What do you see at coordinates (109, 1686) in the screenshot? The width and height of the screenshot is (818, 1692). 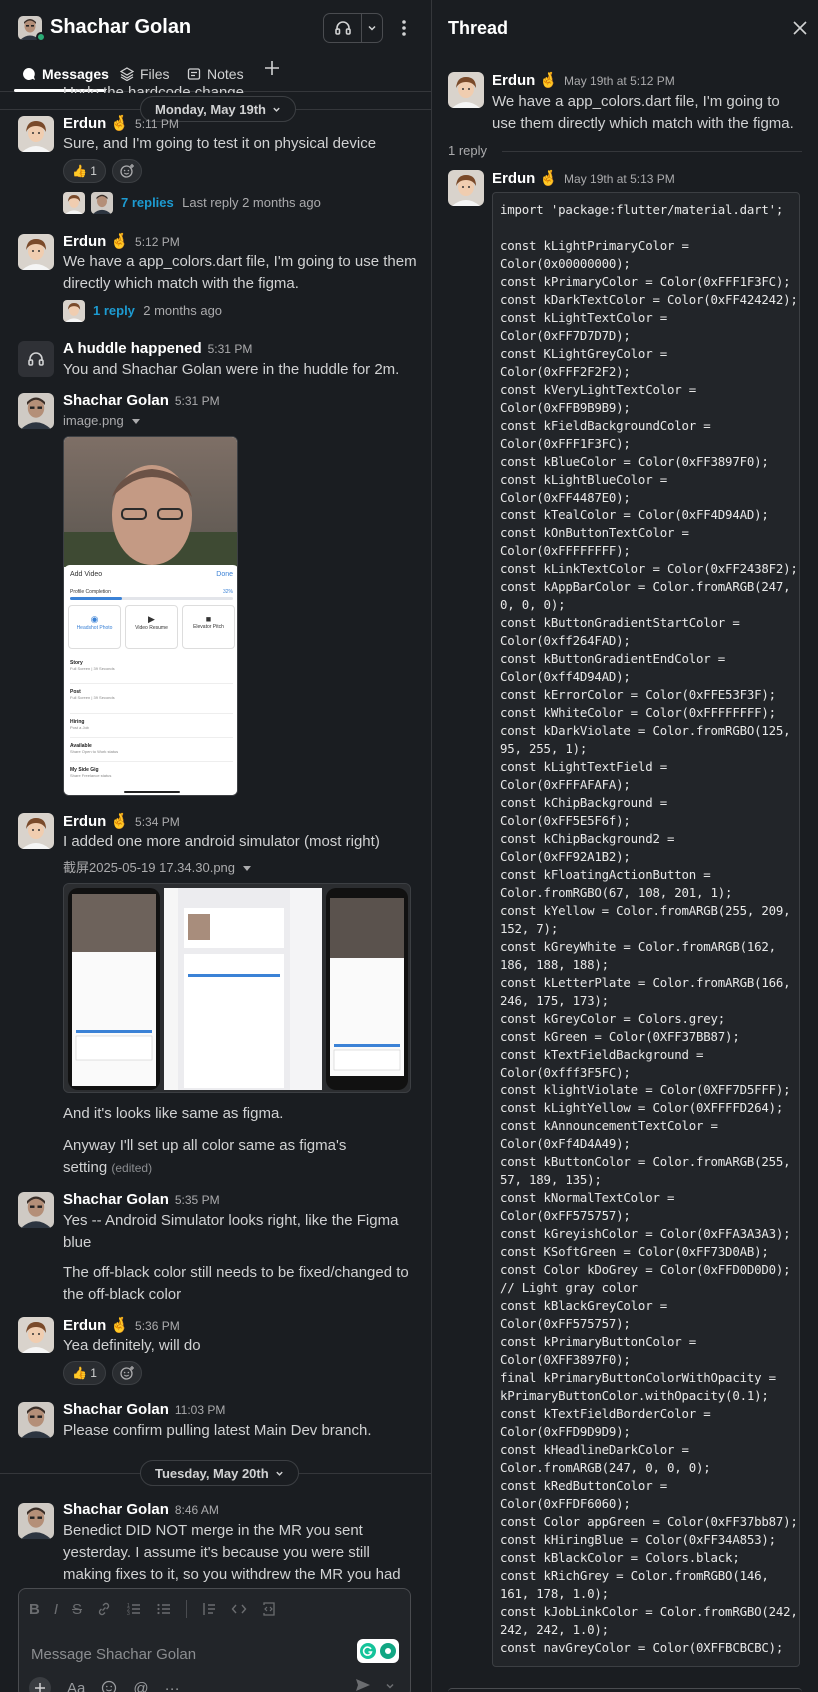 I see `emoji-icon` at bounding box center [109, 1686].